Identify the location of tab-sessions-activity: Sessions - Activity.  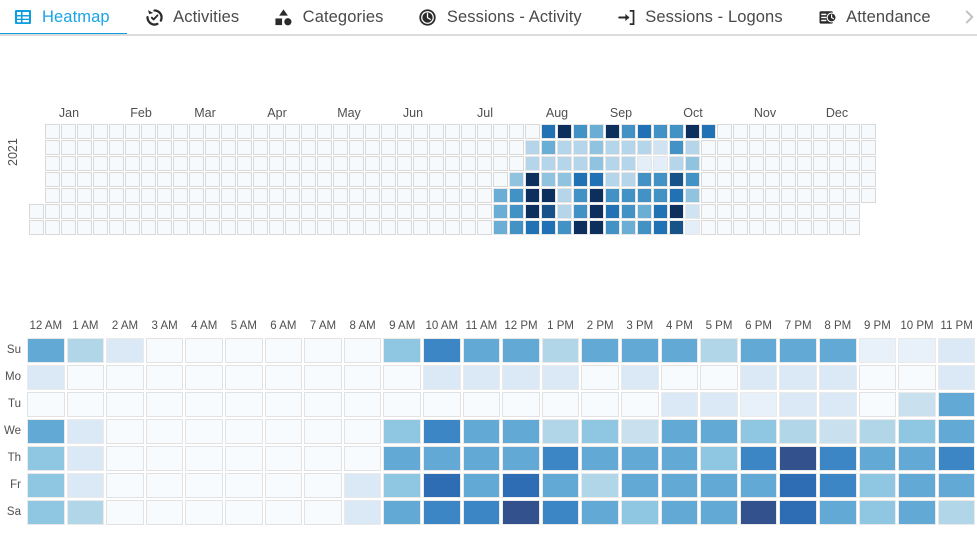
(502, 17).